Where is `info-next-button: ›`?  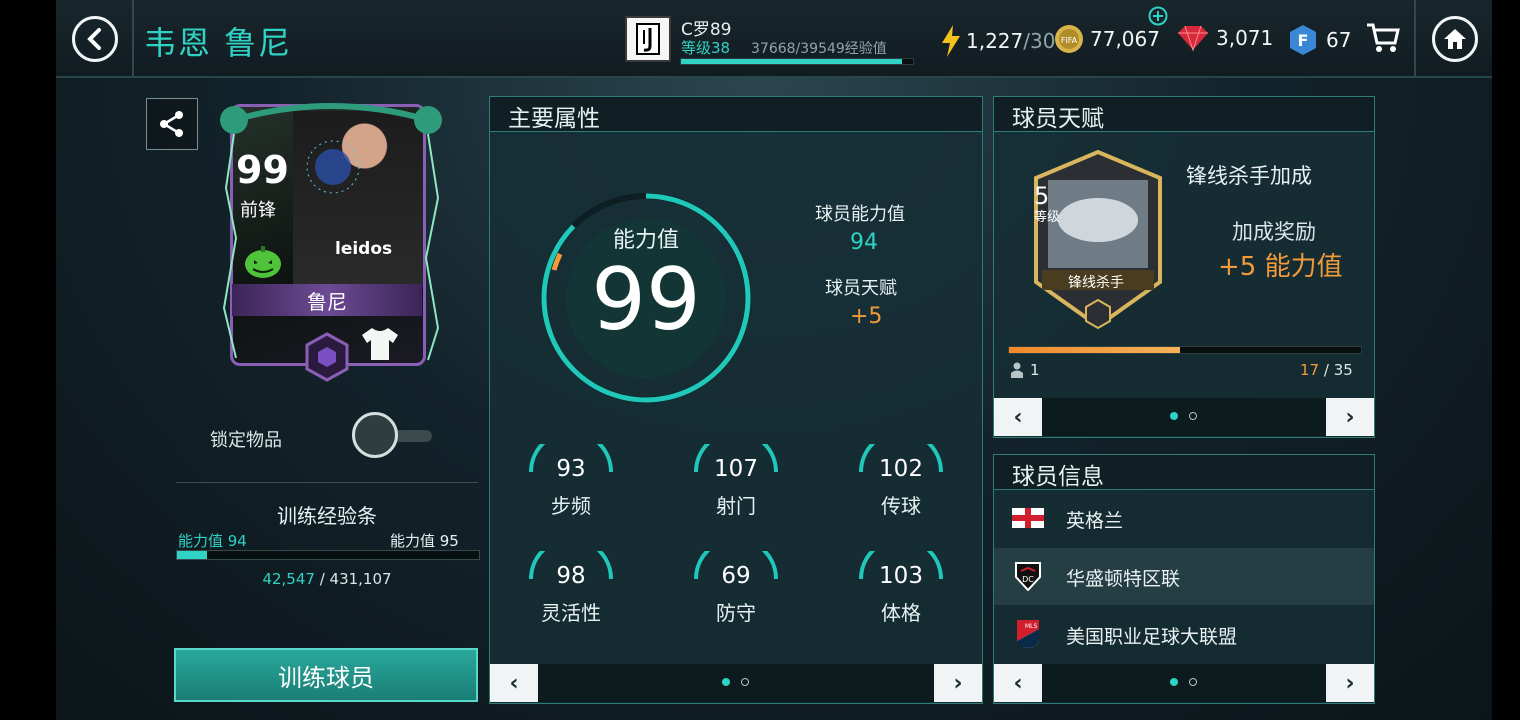
info-next-button: › is located at coordinates (1350, 683).